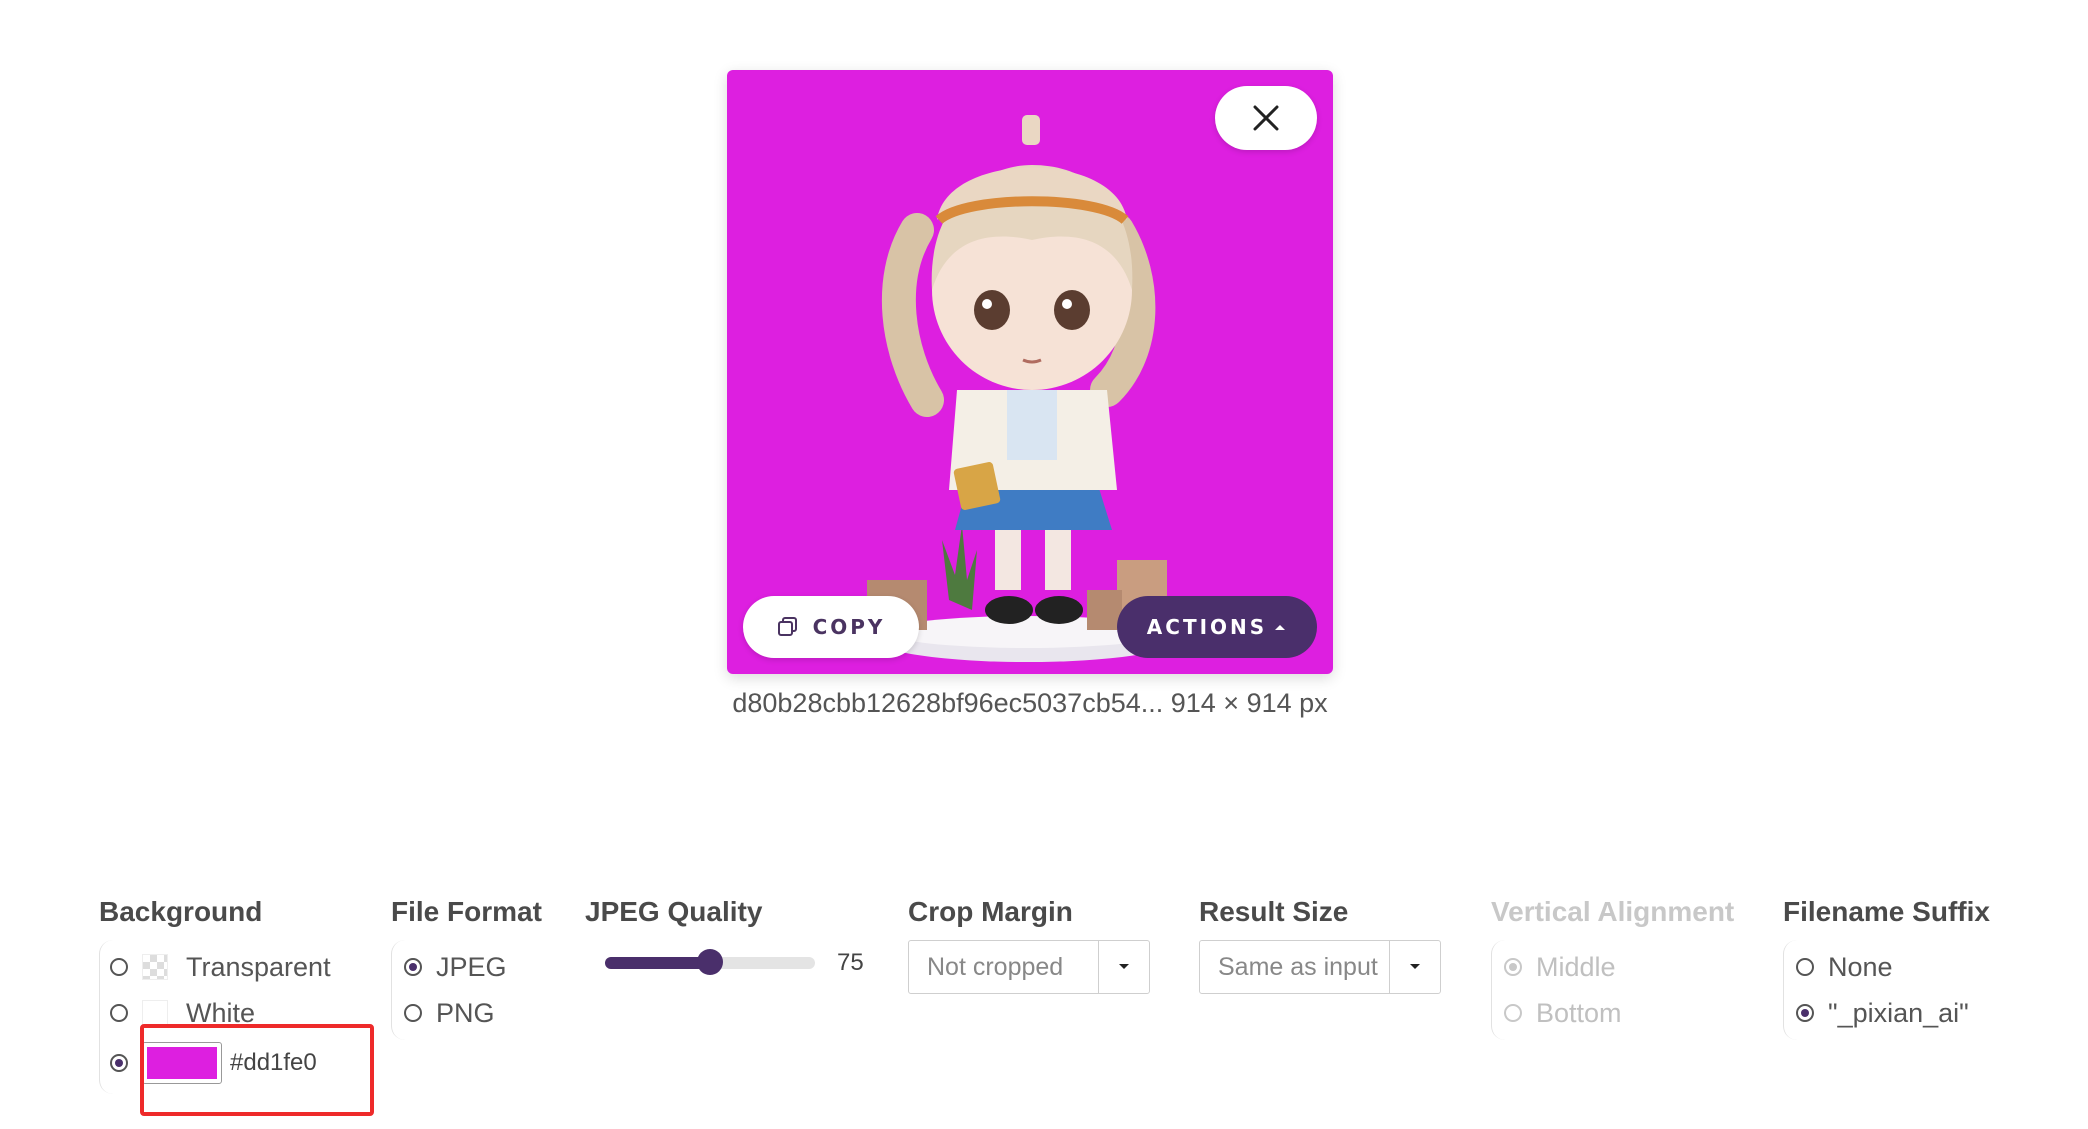 The width and height of the screenshot is (2088, 1129). What do you see at coordinates (181, 911) in the screenshot?
I see `background-heading: Background` at bounding box center [181, 911].